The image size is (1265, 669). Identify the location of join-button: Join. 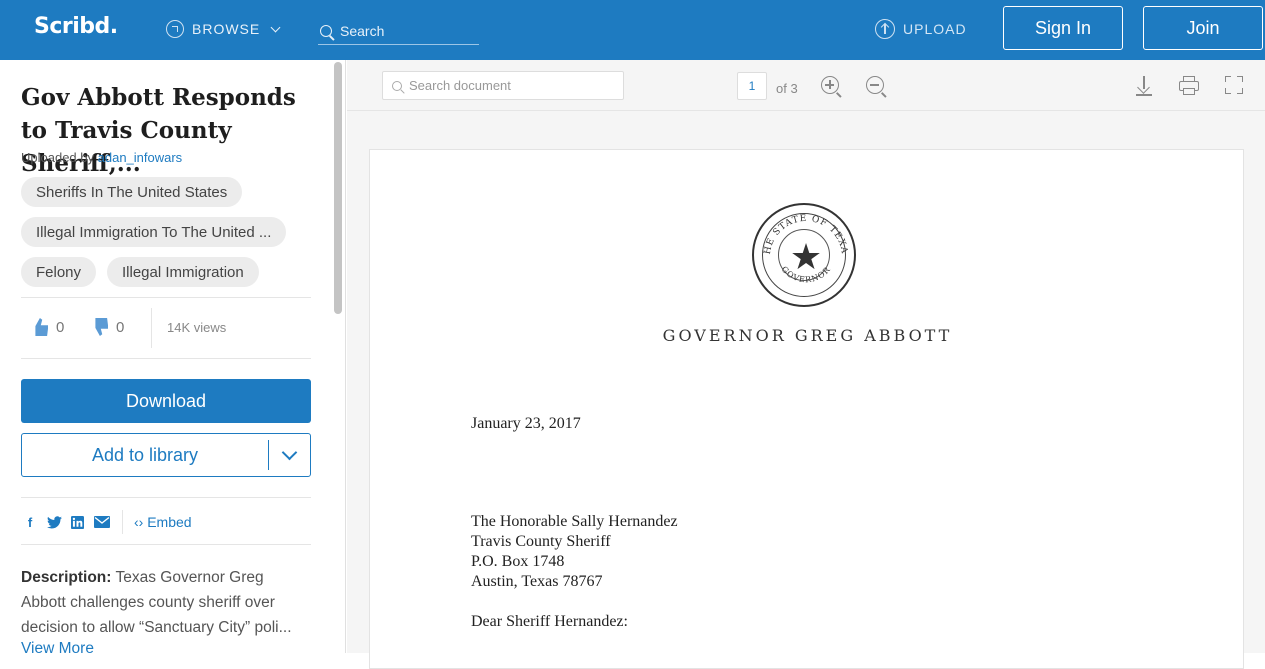
(1203, 28).